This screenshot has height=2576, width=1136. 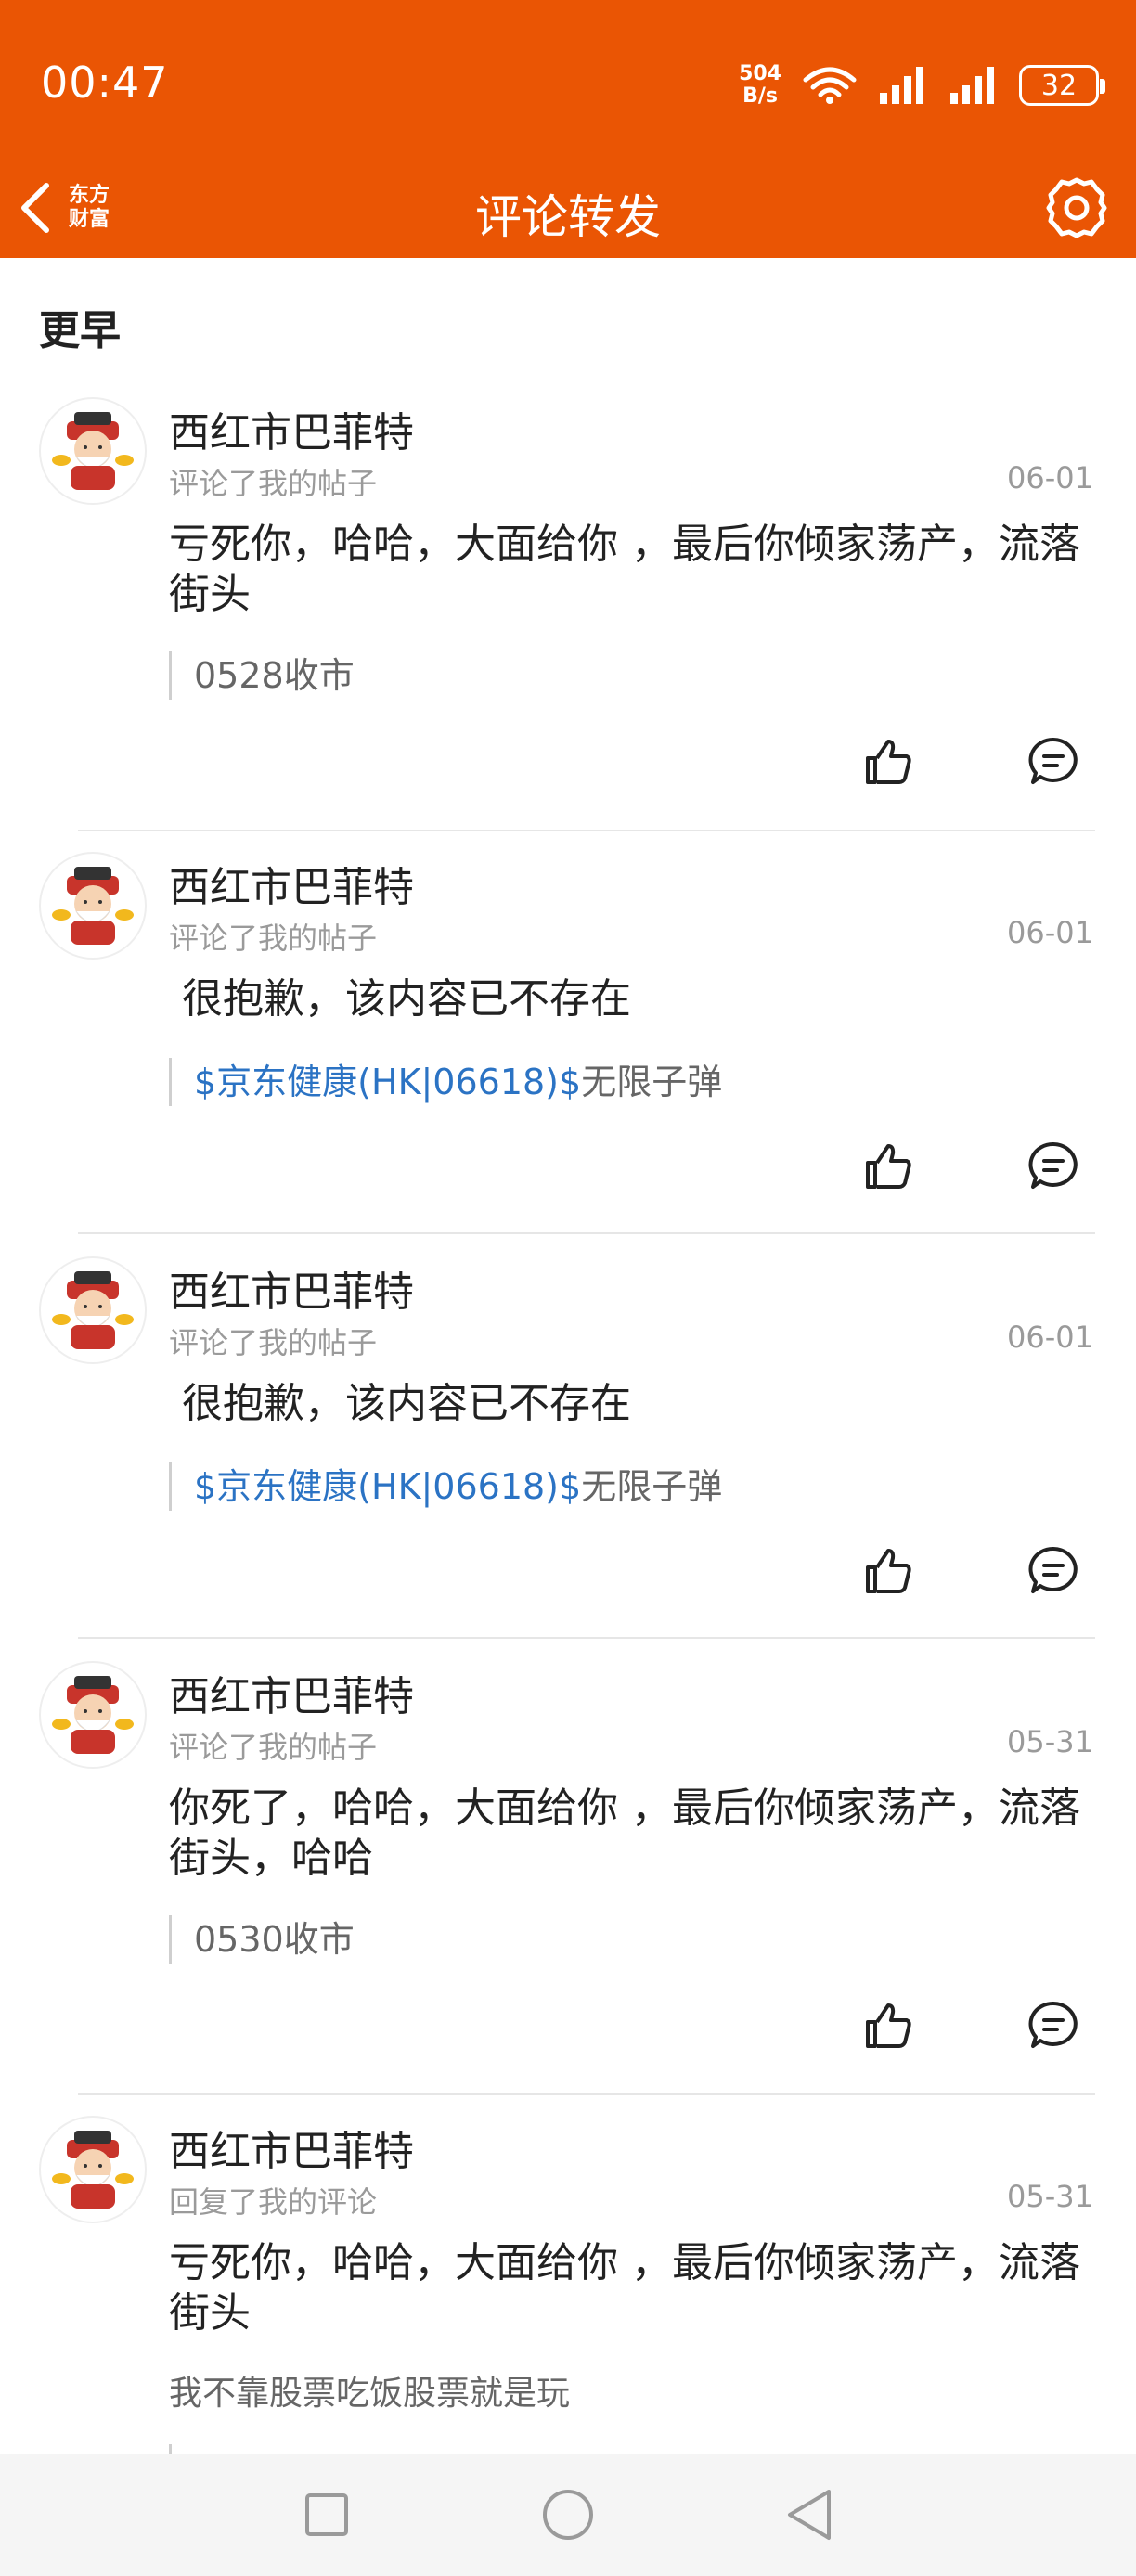 I want to click on square-icon, so click(x=326, y=2514).